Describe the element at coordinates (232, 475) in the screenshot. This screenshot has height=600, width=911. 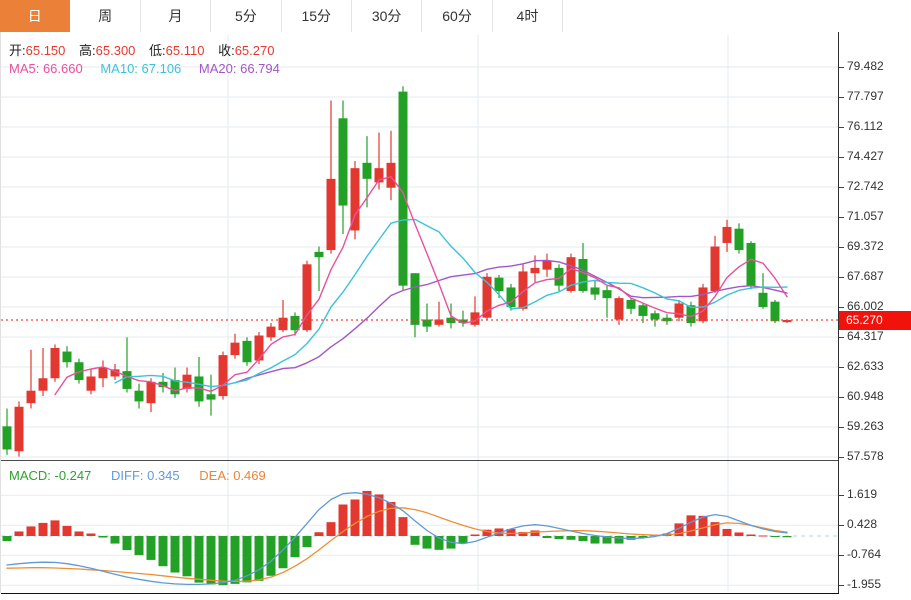
I see `dea-value: DEA: 0.469` at that location.